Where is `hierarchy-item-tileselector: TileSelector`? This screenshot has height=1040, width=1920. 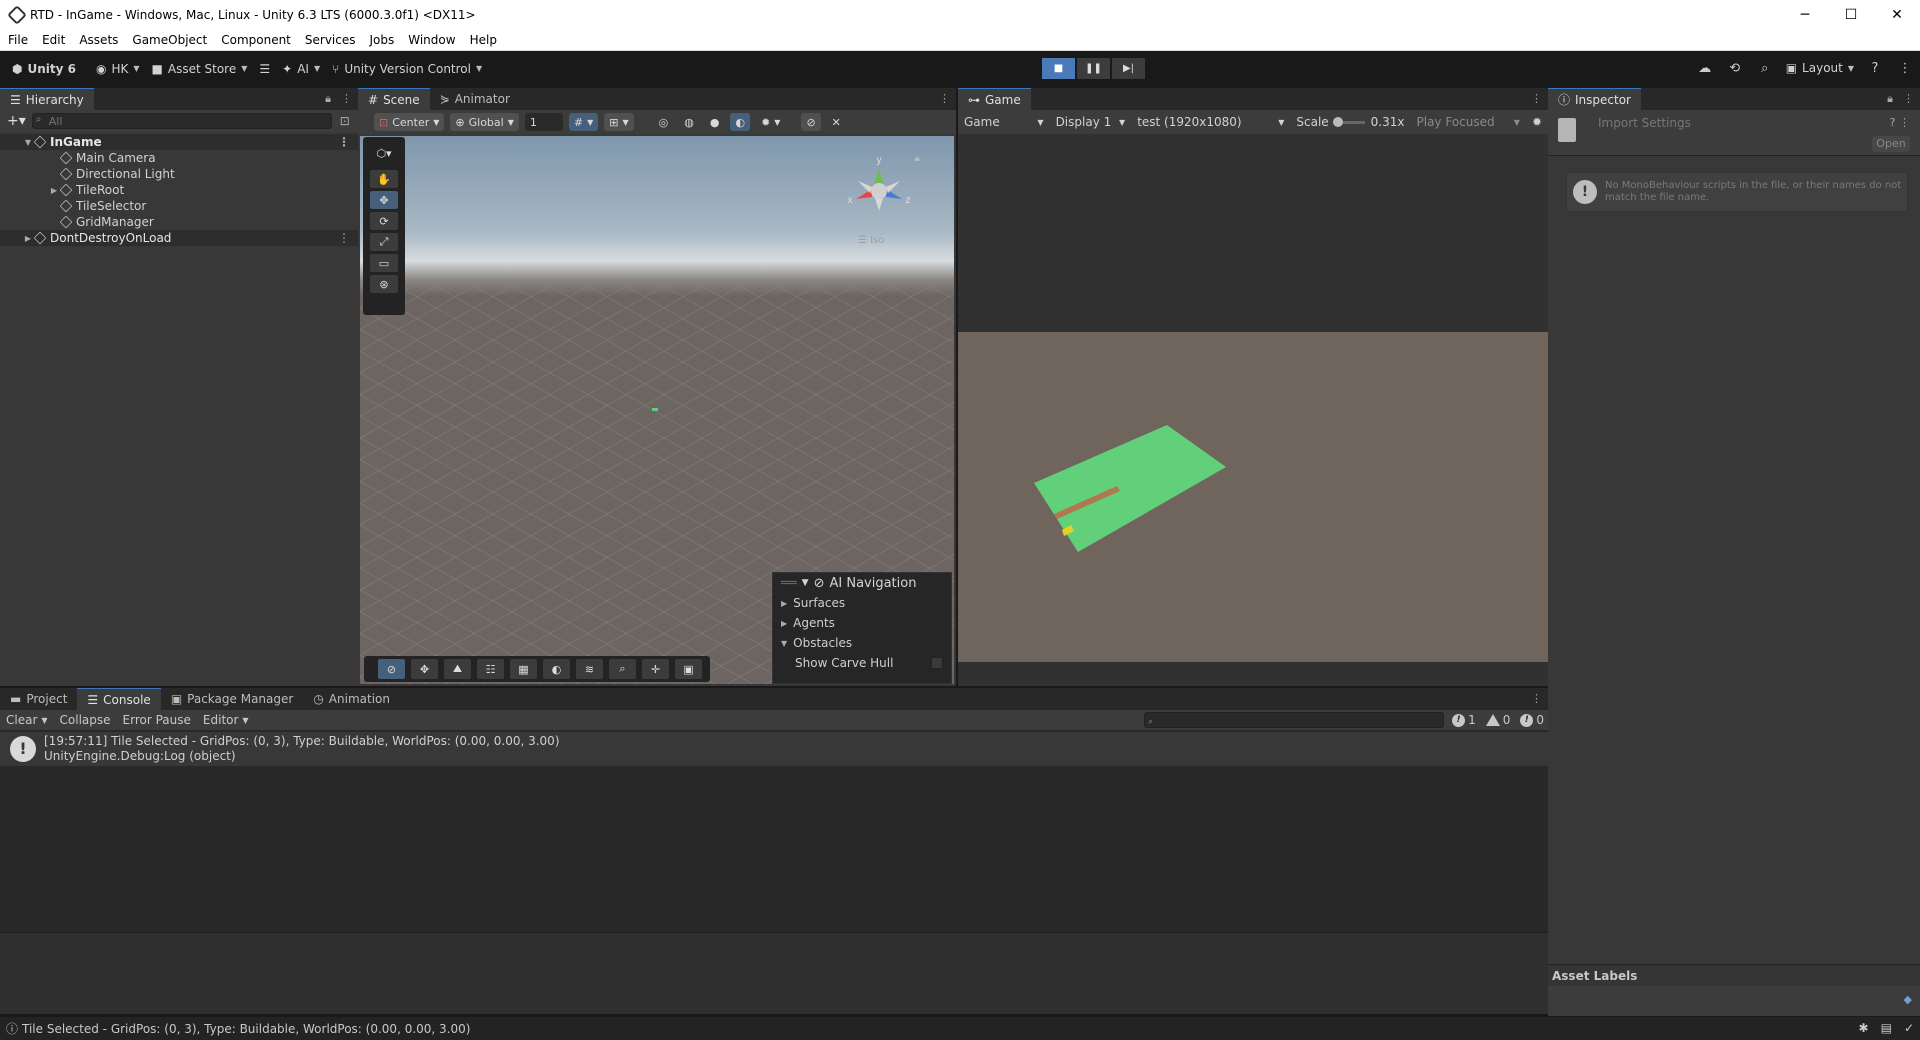 hierarchy-item-tileselector: TileSelector is located at coordinates (179, 206).